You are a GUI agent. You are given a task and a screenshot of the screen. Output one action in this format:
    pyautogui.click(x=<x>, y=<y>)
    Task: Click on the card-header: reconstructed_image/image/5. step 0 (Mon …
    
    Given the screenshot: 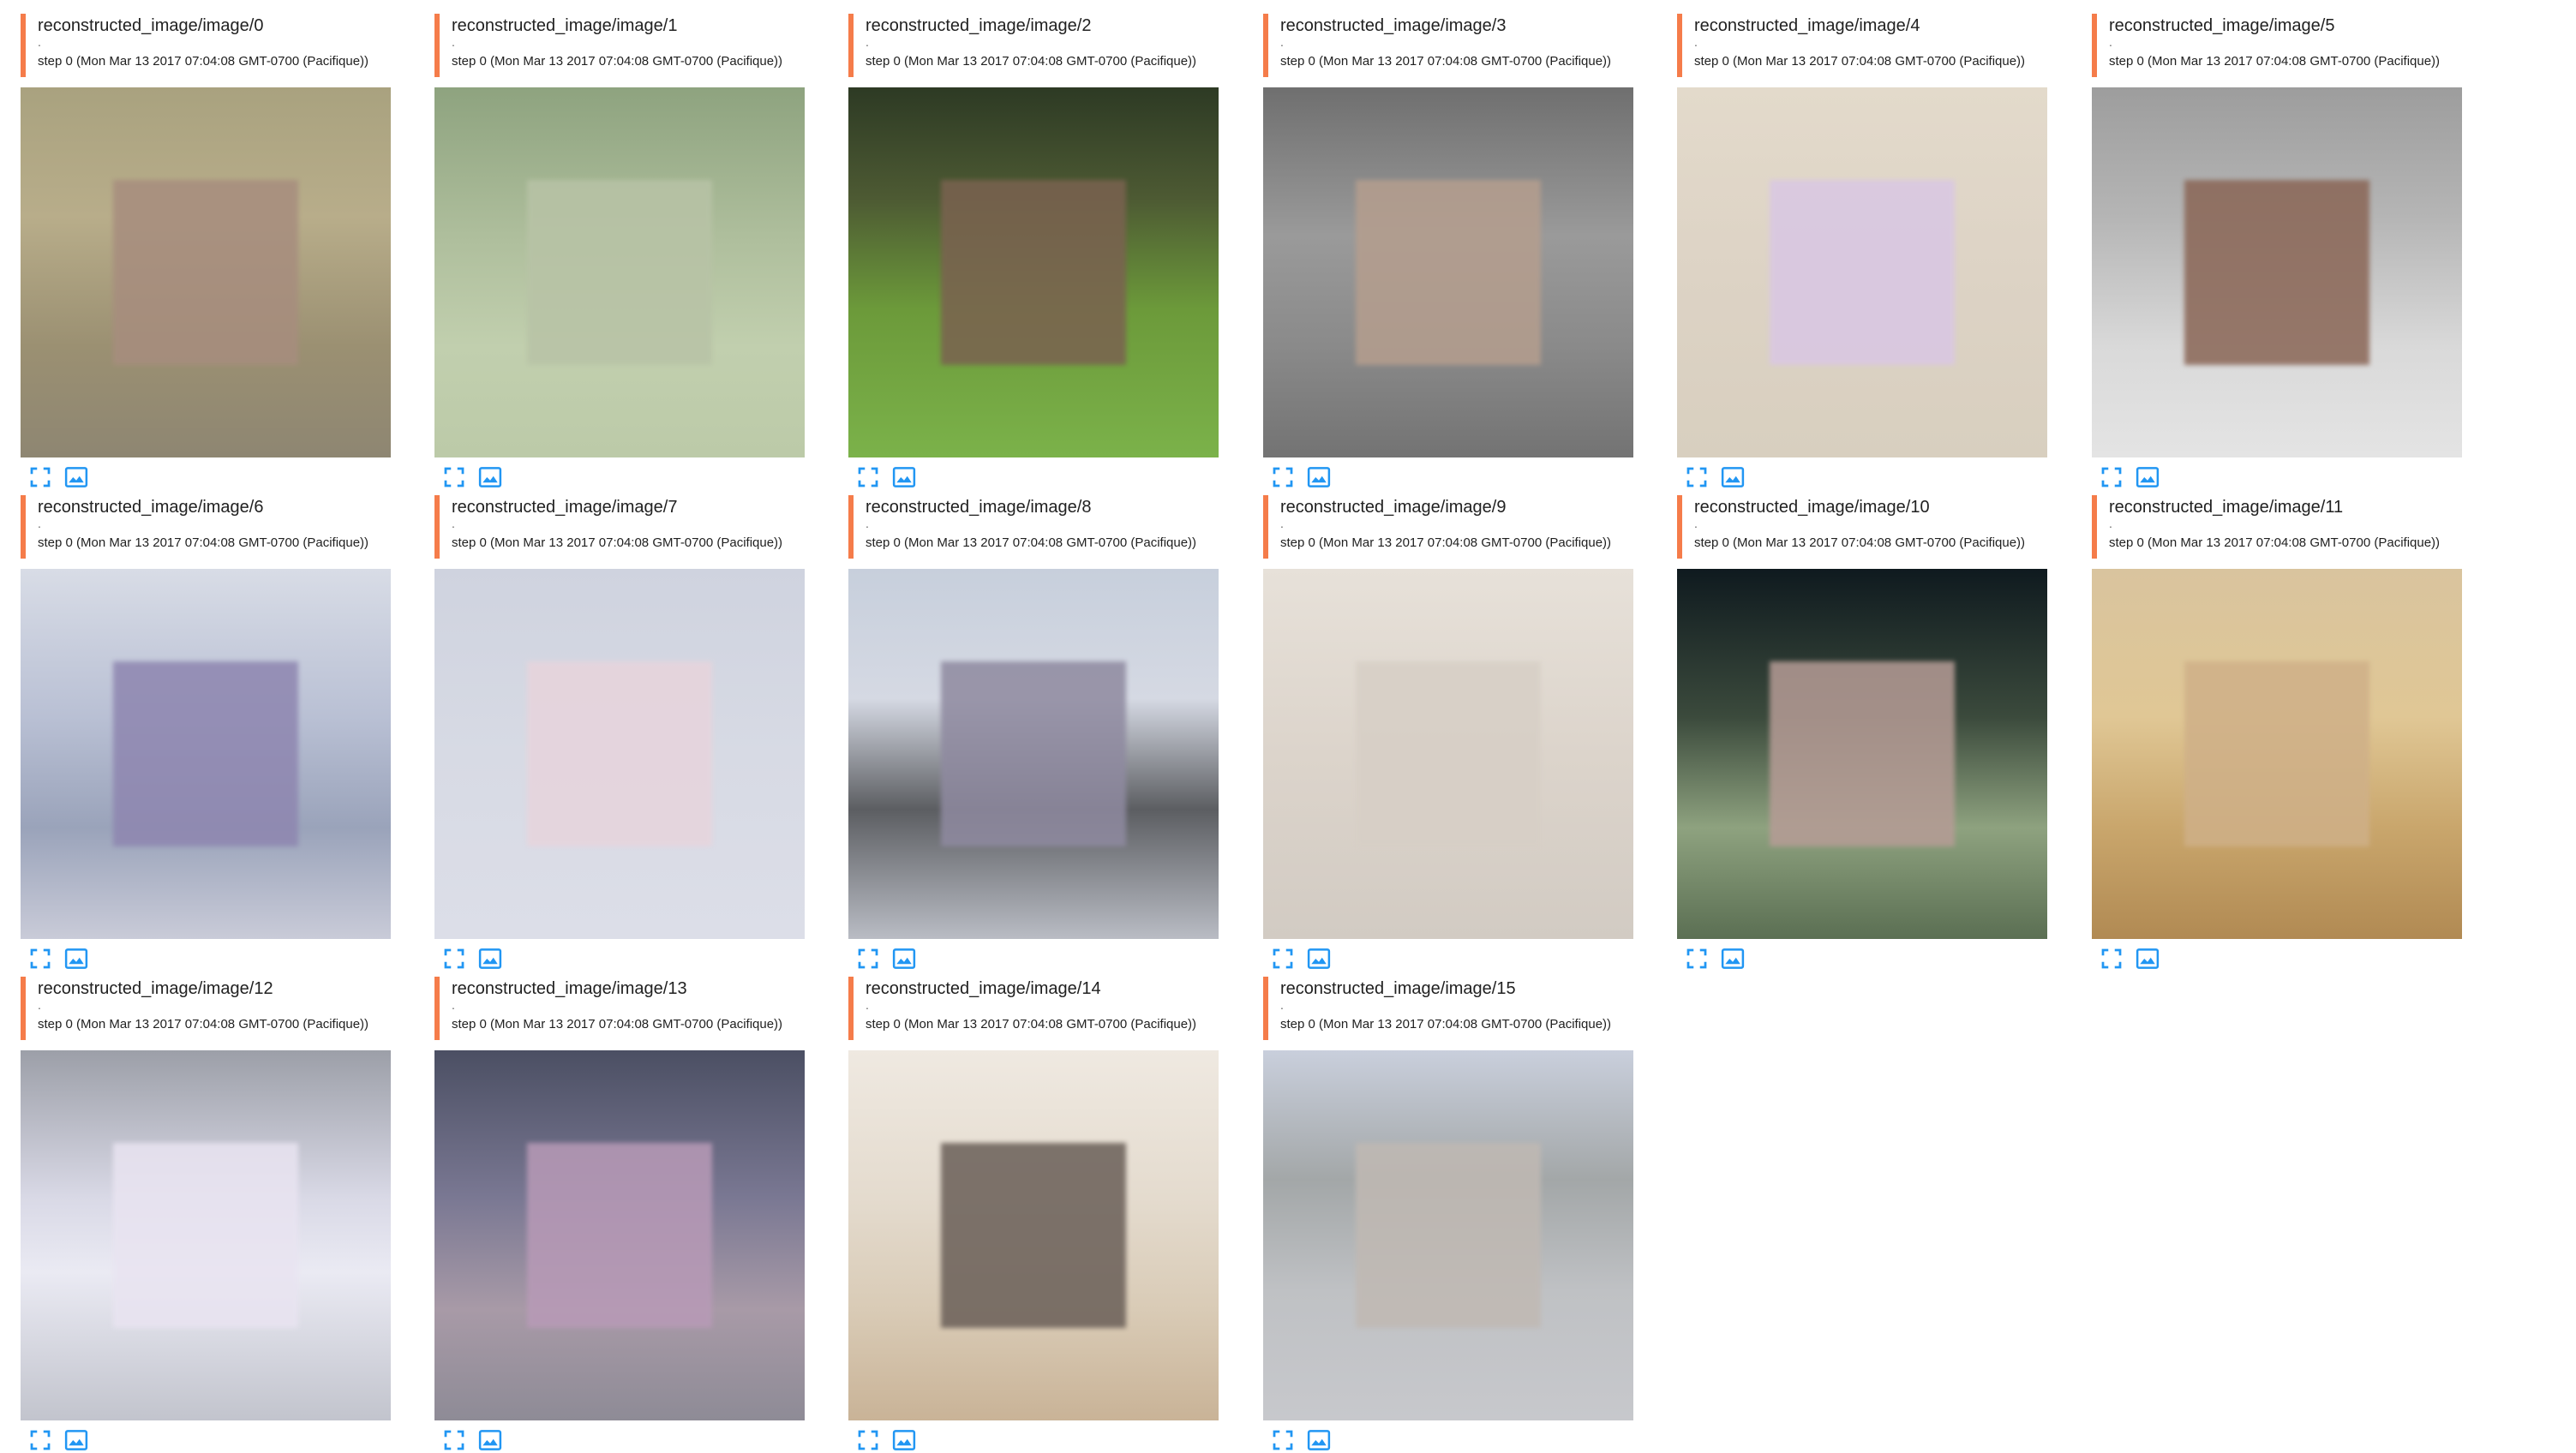 What is the action you would take?
    pyautogui.click(x=2277, y=45)
    